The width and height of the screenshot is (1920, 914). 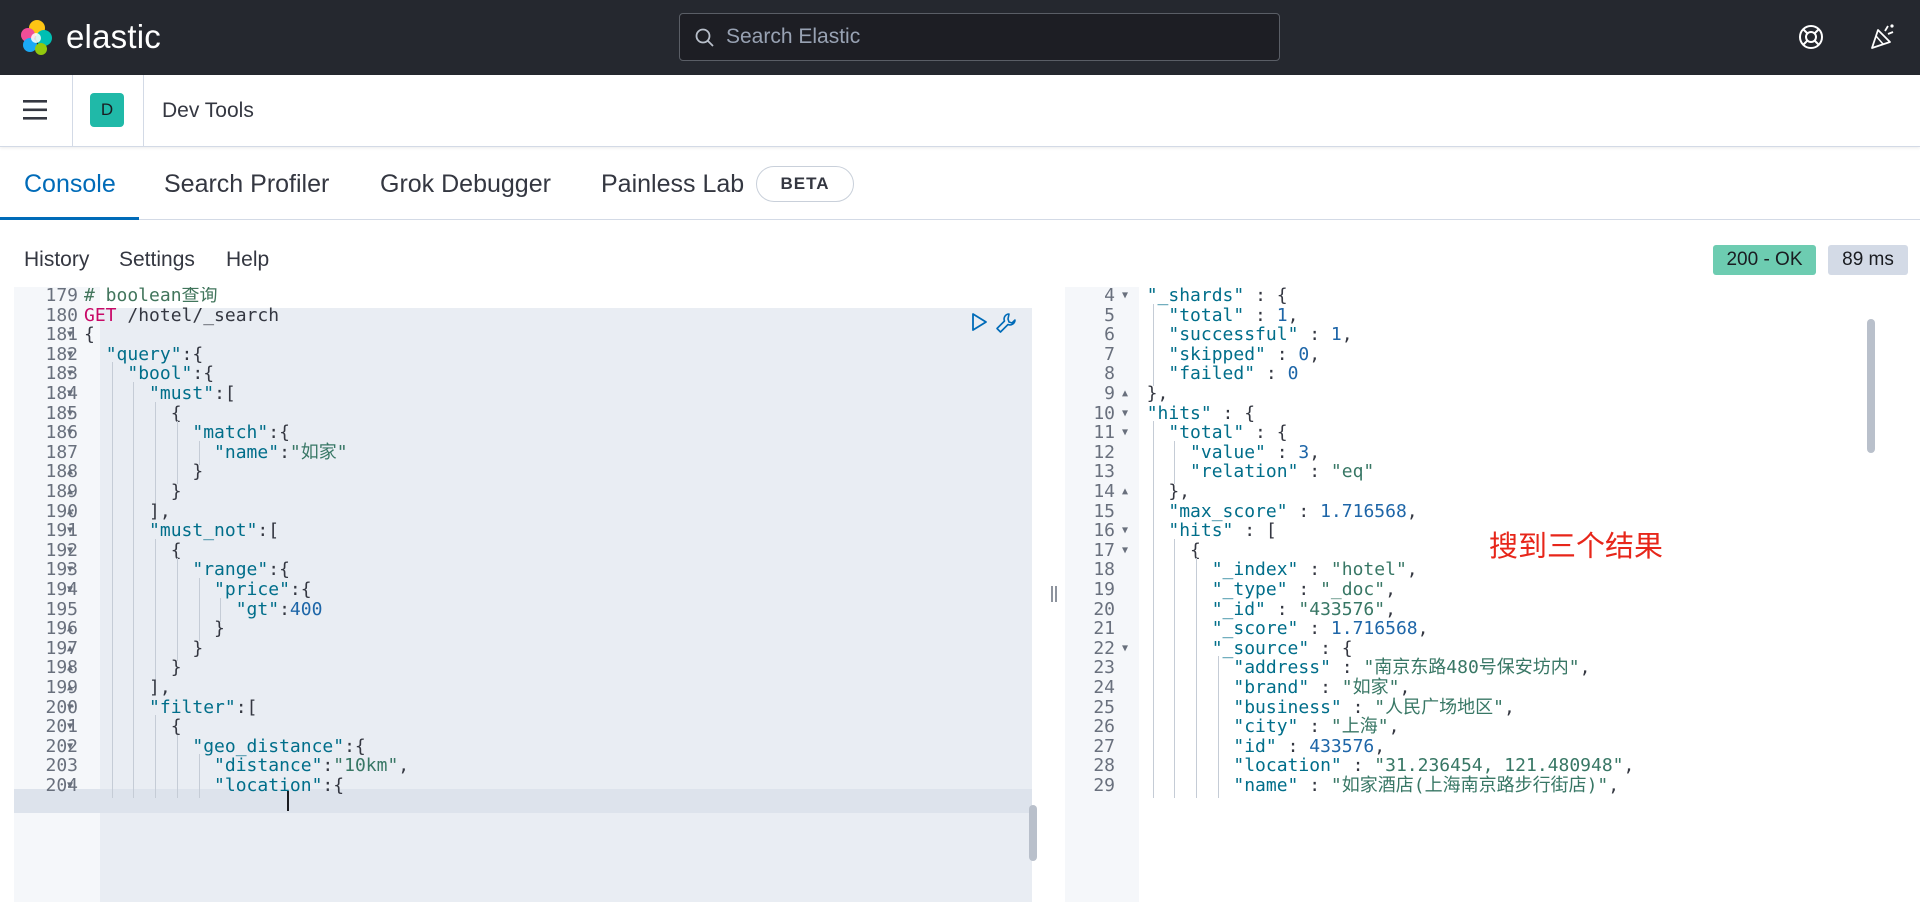 I want to click on global-search, so click(x=979, y=37).